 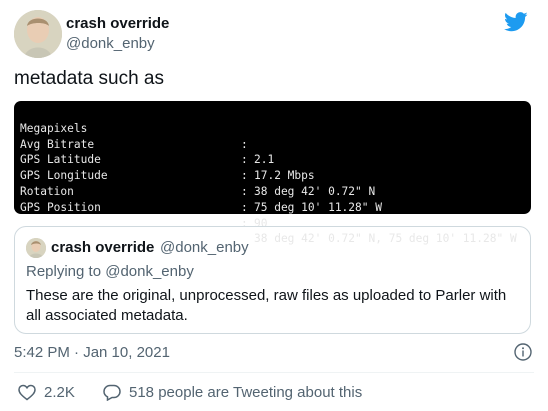 I want to click on metadata-row: Avg Bitrate : 17.2 Mbps, so click(x=272, y=152).